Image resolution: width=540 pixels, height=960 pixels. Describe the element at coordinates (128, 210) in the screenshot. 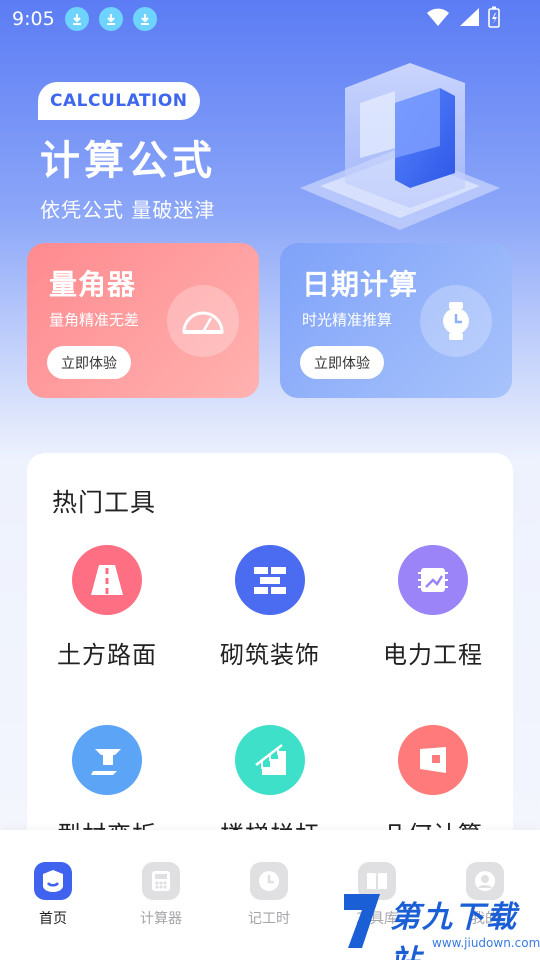

I see `page-subtitle: 依凭公式 量破迷津` at that location.